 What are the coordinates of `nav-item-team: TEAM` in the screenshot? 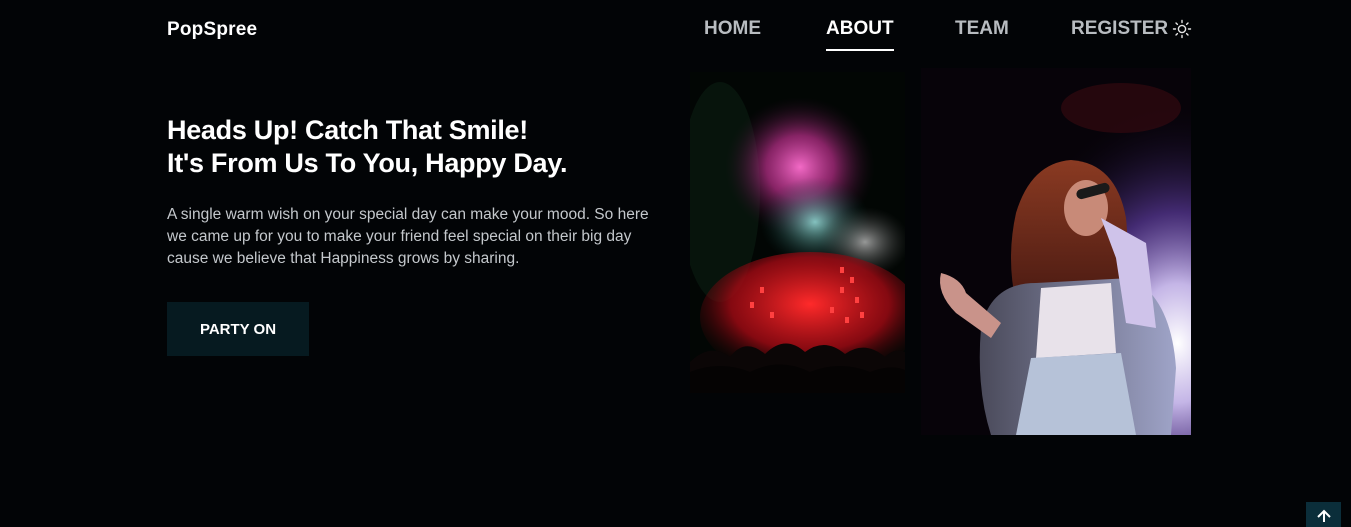 It's located at (982, 33).